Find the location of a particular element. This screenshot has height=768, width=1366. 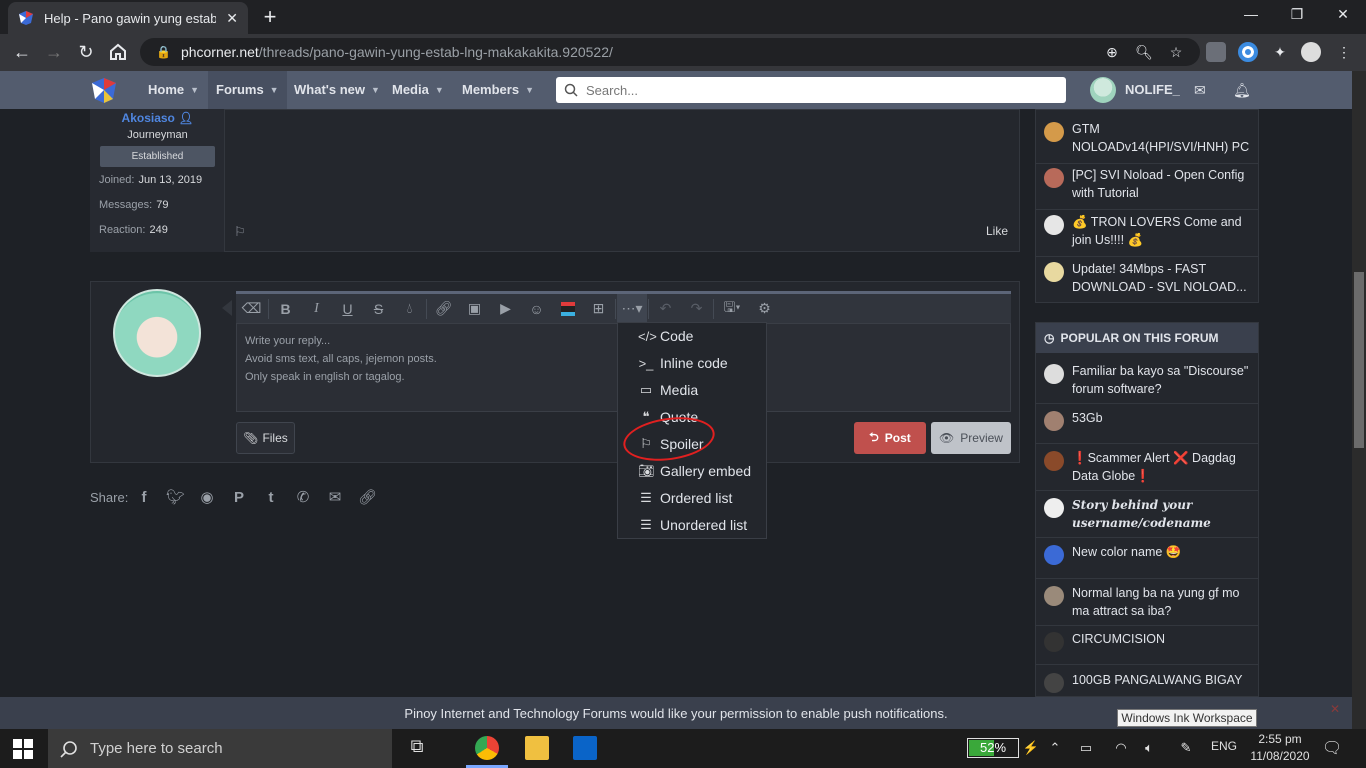

file-explorer-icon is located at coordinates (537, 748).